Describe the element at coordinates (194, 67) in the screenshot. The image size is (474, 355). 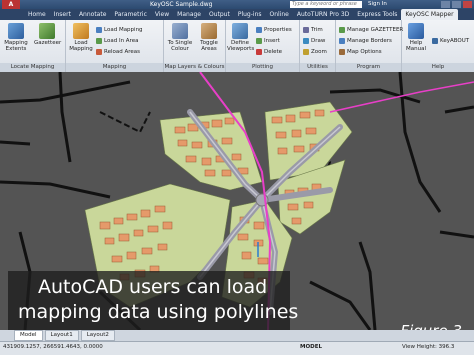
I see `panel-title: Map Layers & Colours` at that location.